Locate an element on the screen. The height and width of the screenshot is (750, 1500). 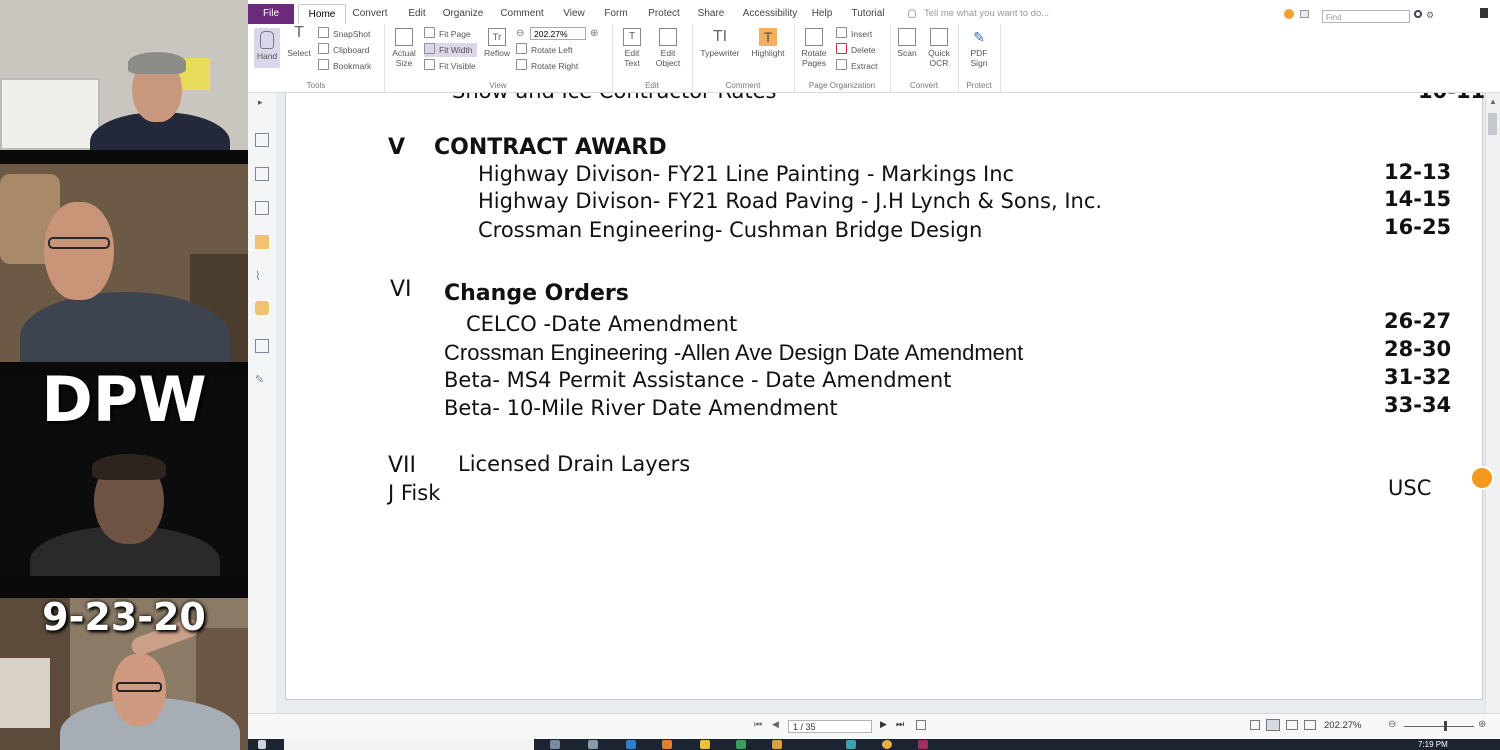
section-vi-title: Change Orders is located at coordinates (536, 293).